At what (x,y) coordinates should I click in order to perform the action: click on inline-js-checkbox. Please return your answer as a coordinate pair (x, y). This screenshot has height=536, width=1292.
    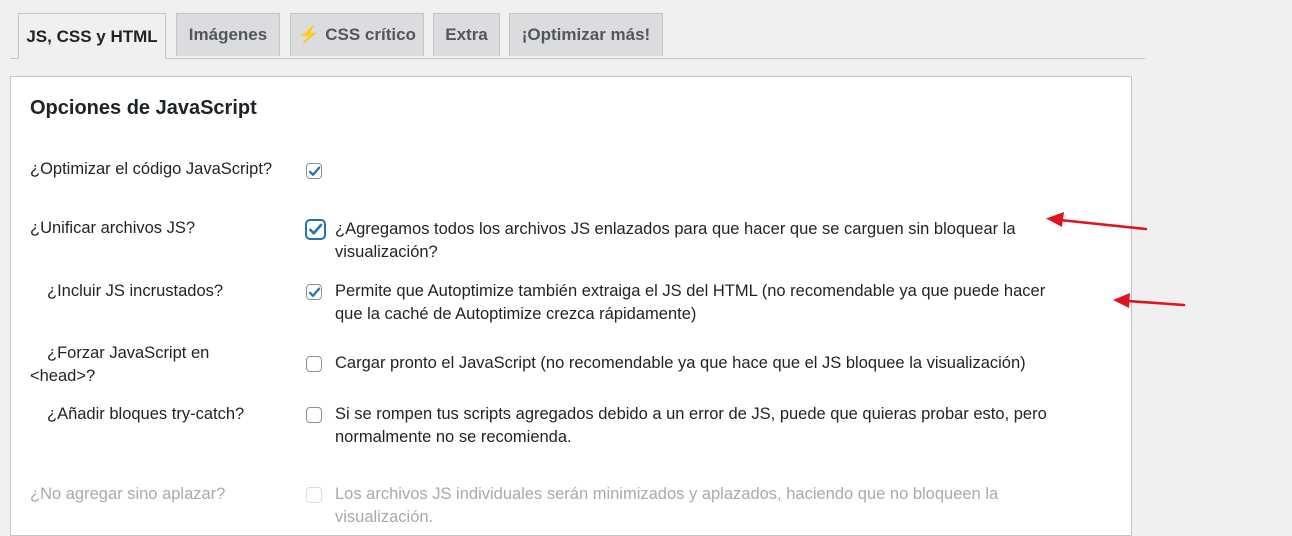
    Looking at the image, I should click on (314, 292).